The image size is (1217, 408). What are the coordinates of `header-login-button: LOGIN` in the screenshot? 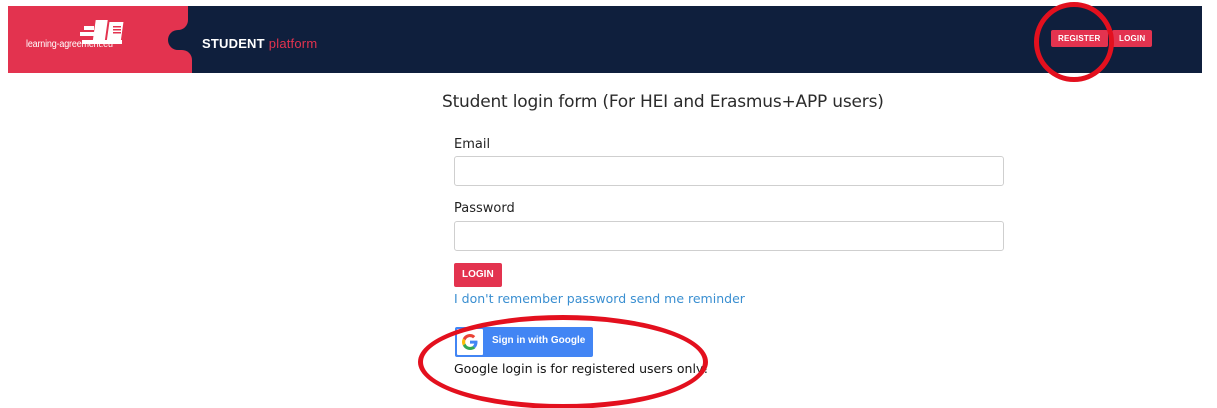 It's located at (1132, 38).